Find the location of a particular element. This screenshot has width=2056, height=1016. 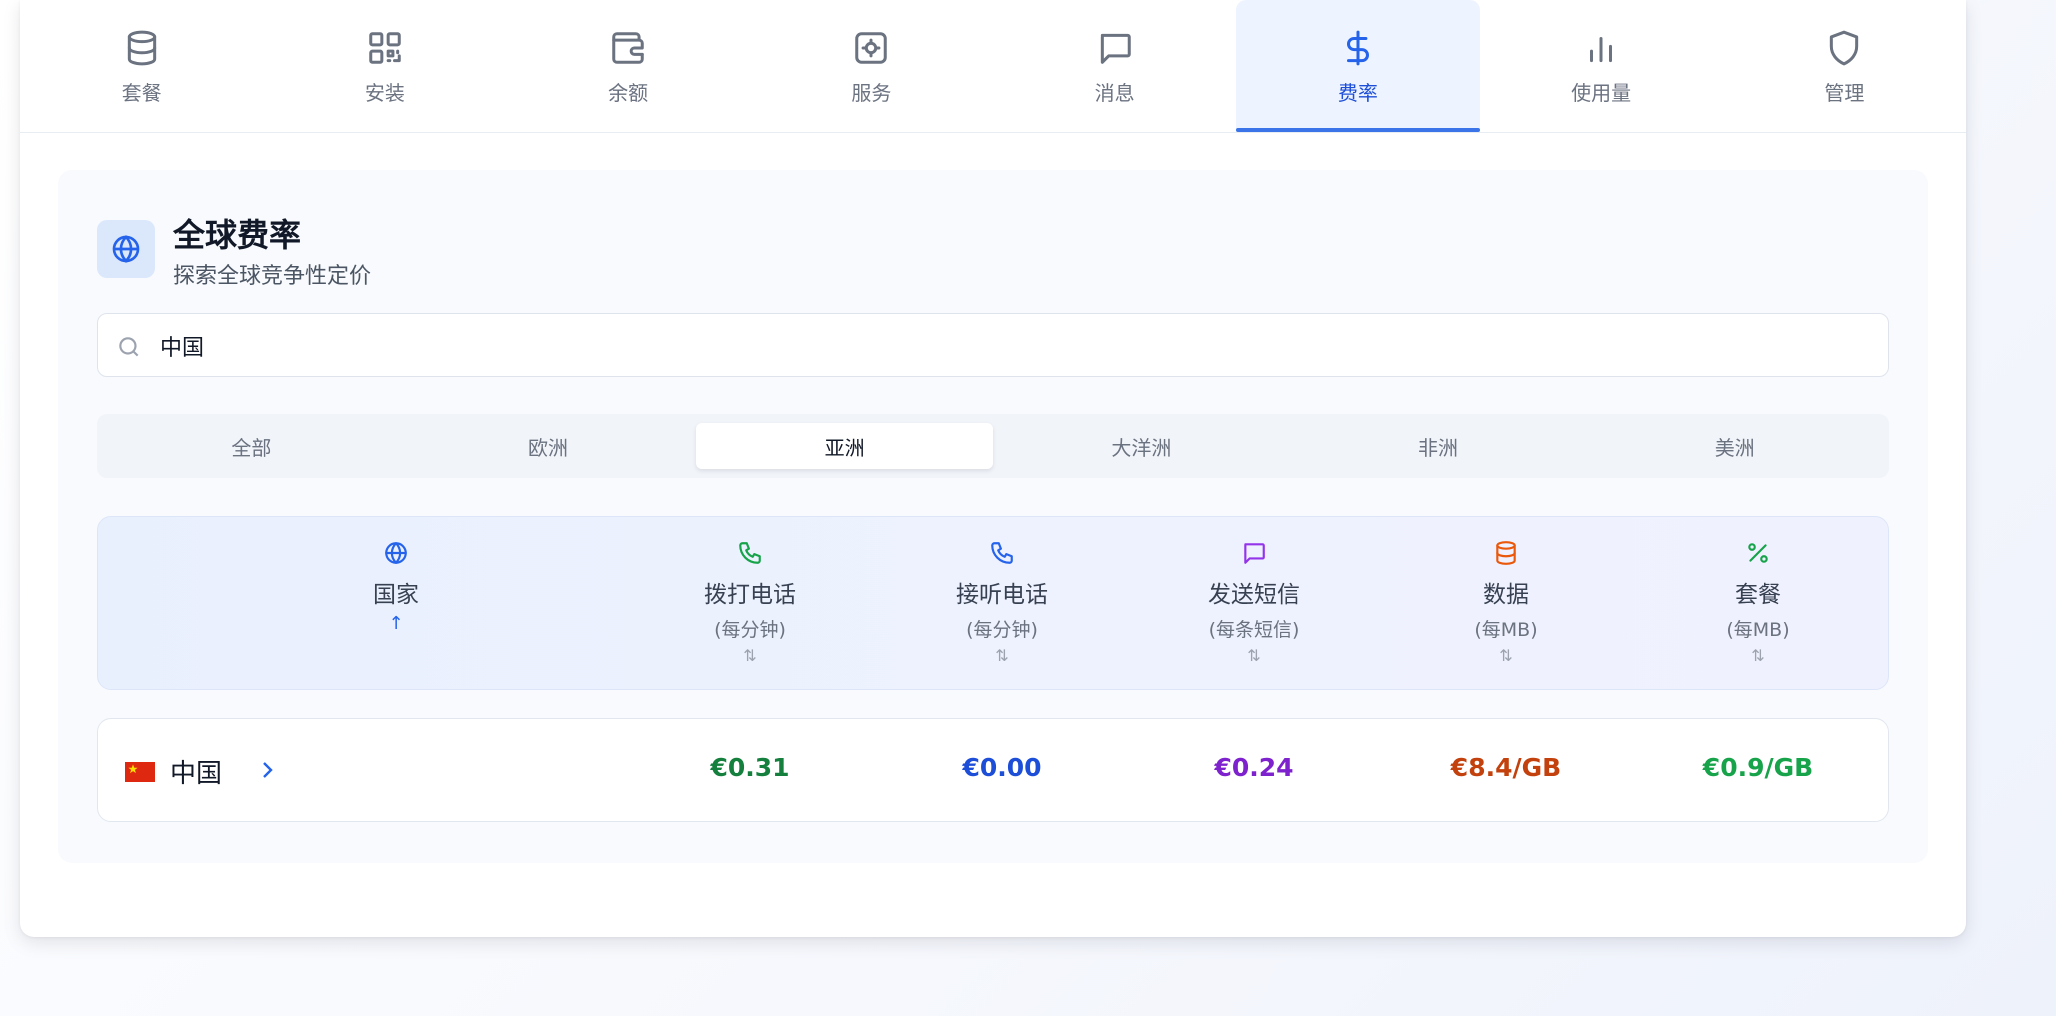

search-box is located at coordinates (993, 345).